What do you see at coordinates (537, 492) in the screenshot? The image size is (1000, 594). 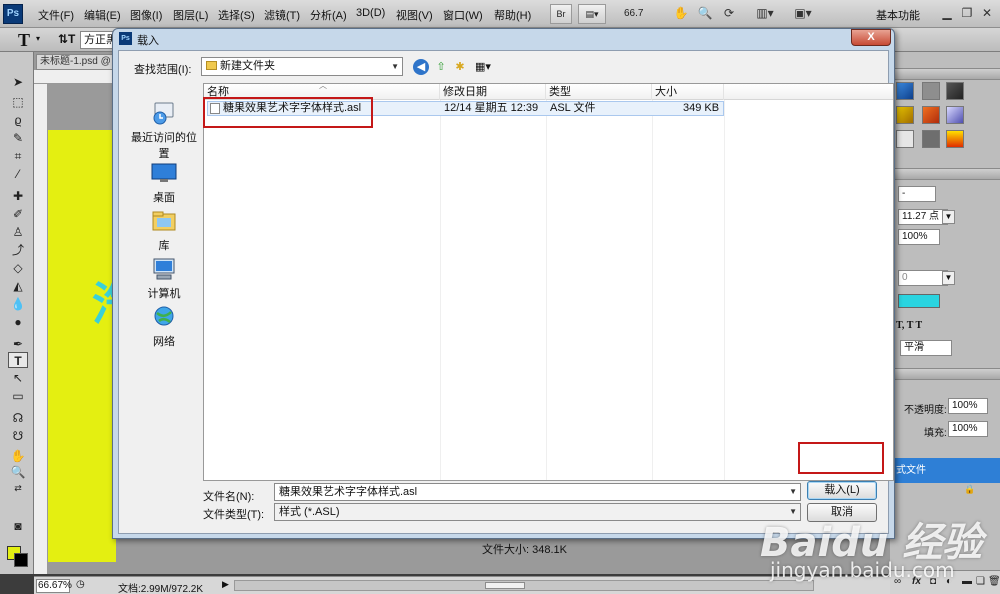 I see `file-name-input: 糖果效果艺术字字体样式.asl ▼` at bounding box center [537, 492].